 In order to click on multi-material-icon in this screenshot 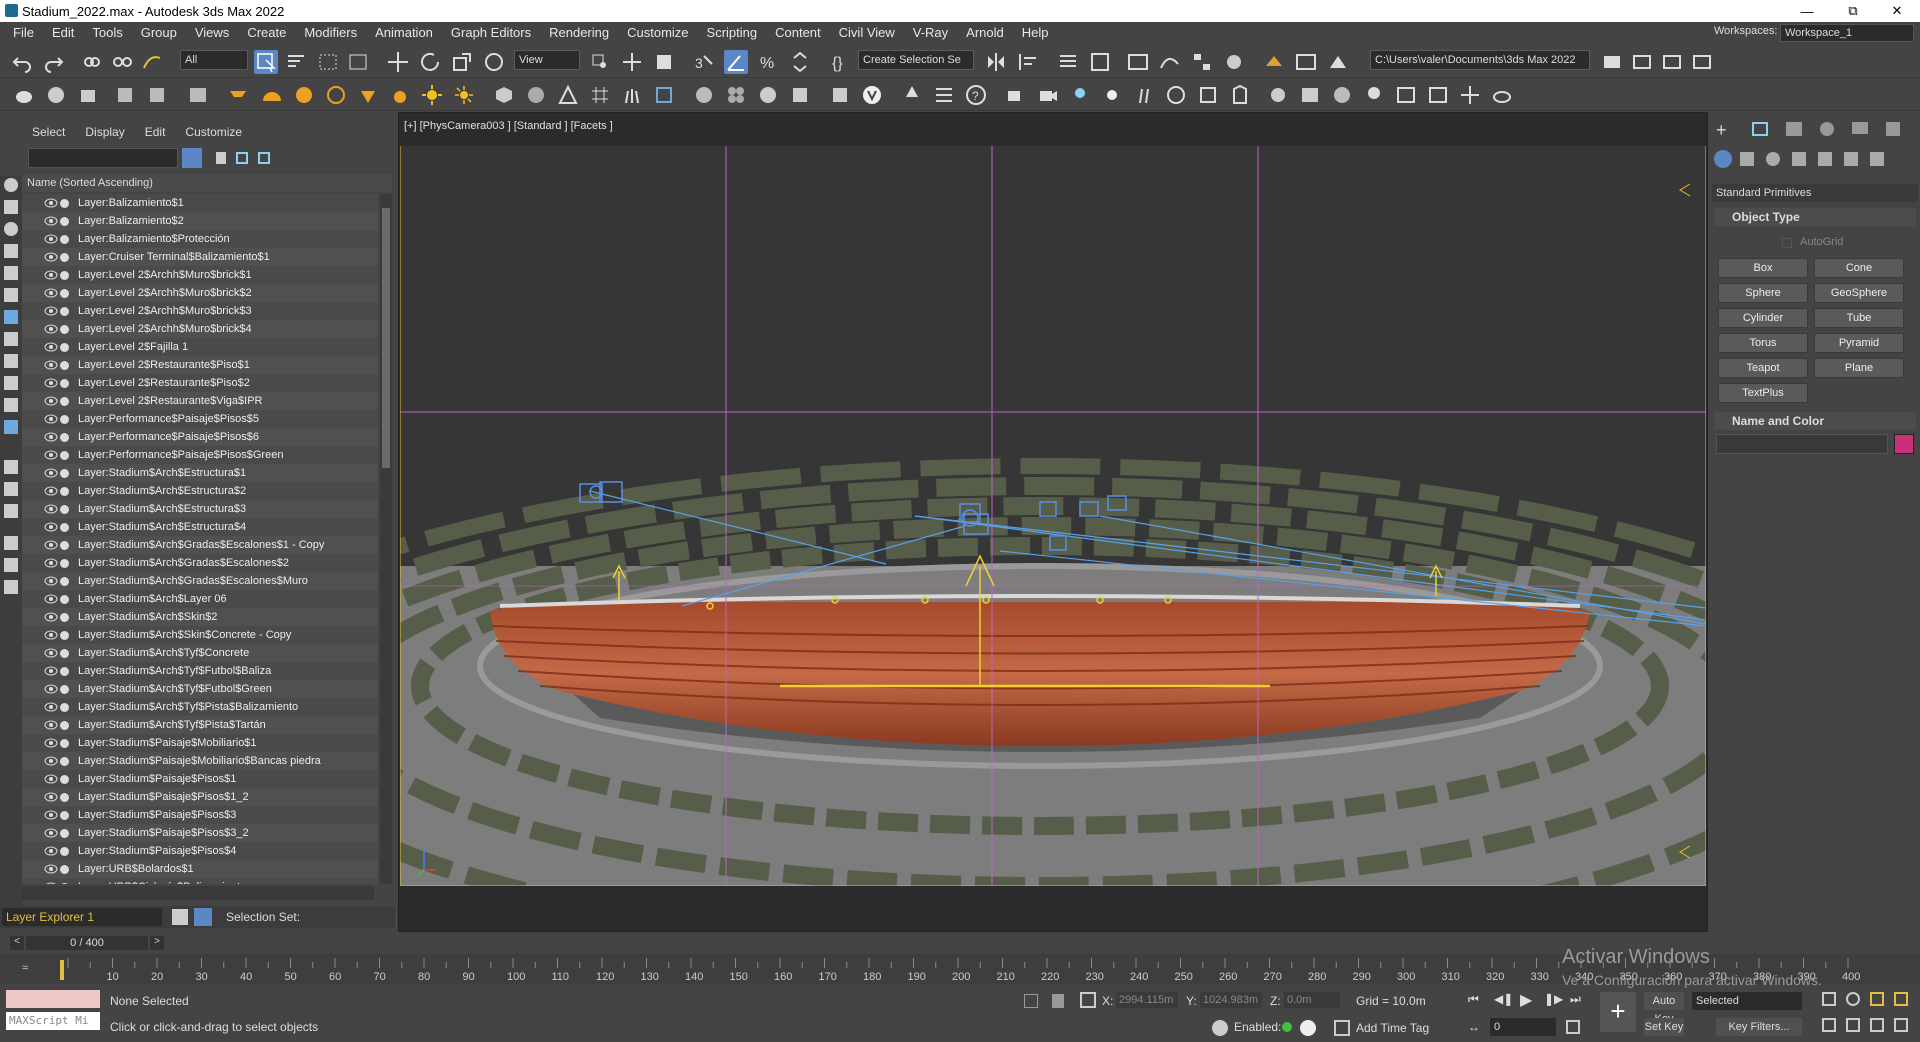, I will do `click(736, 95)`.